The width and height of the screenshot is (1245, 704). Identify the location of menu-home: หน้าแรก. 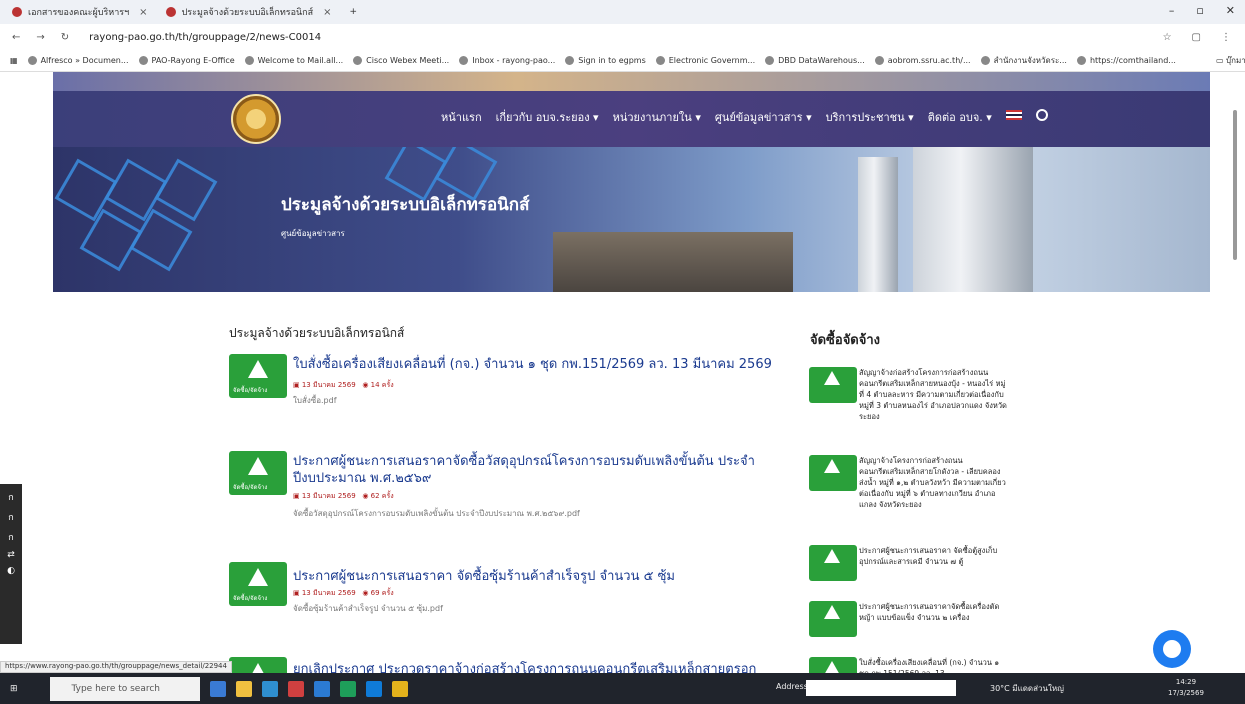
(461, 117).